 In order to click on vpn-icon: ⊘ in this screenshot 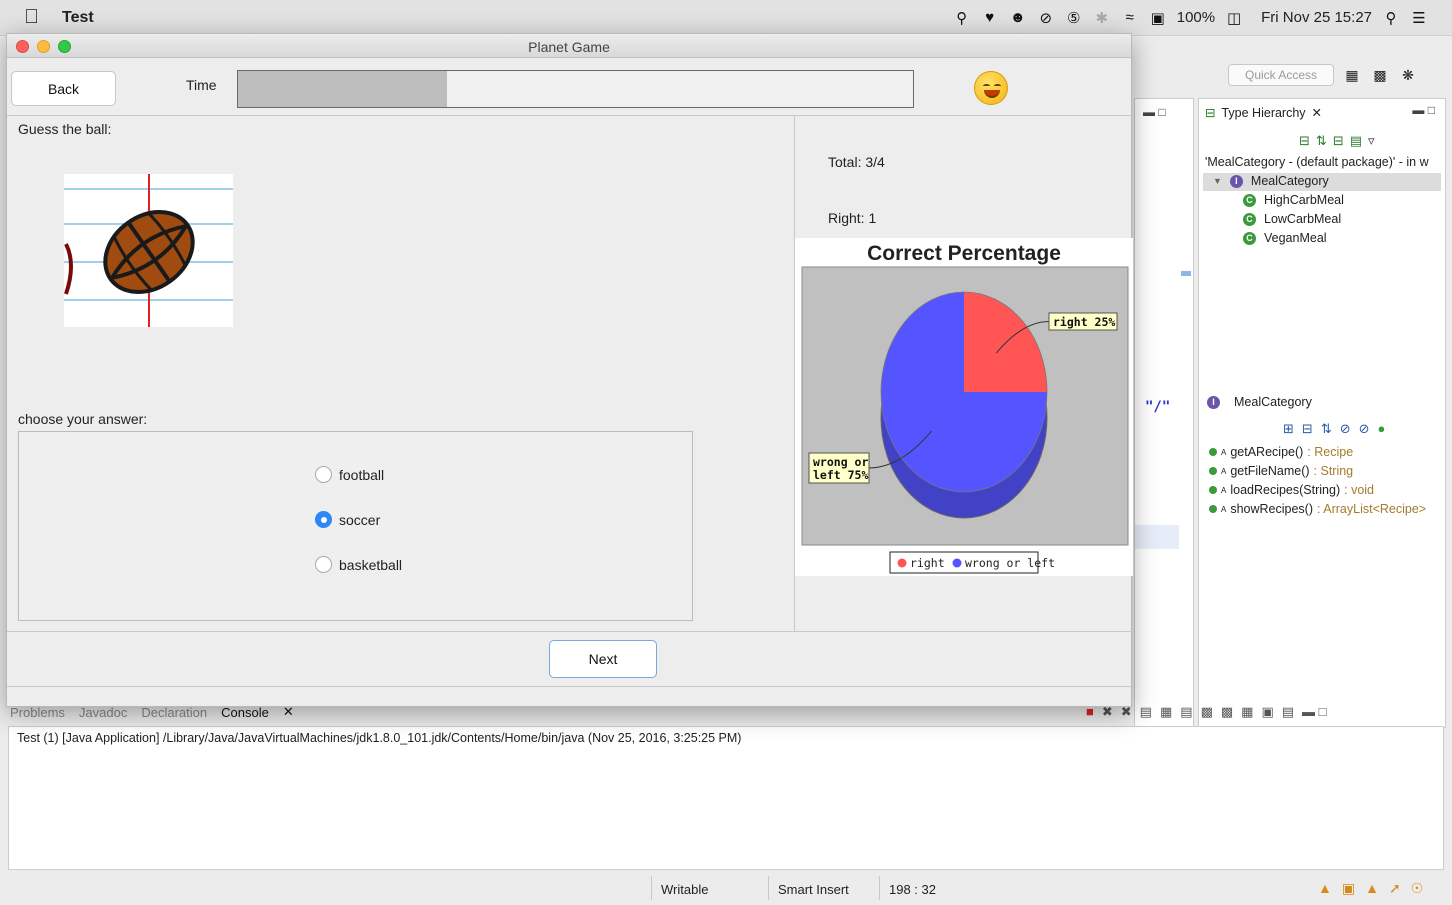, I will do `click(1046, 18)`.